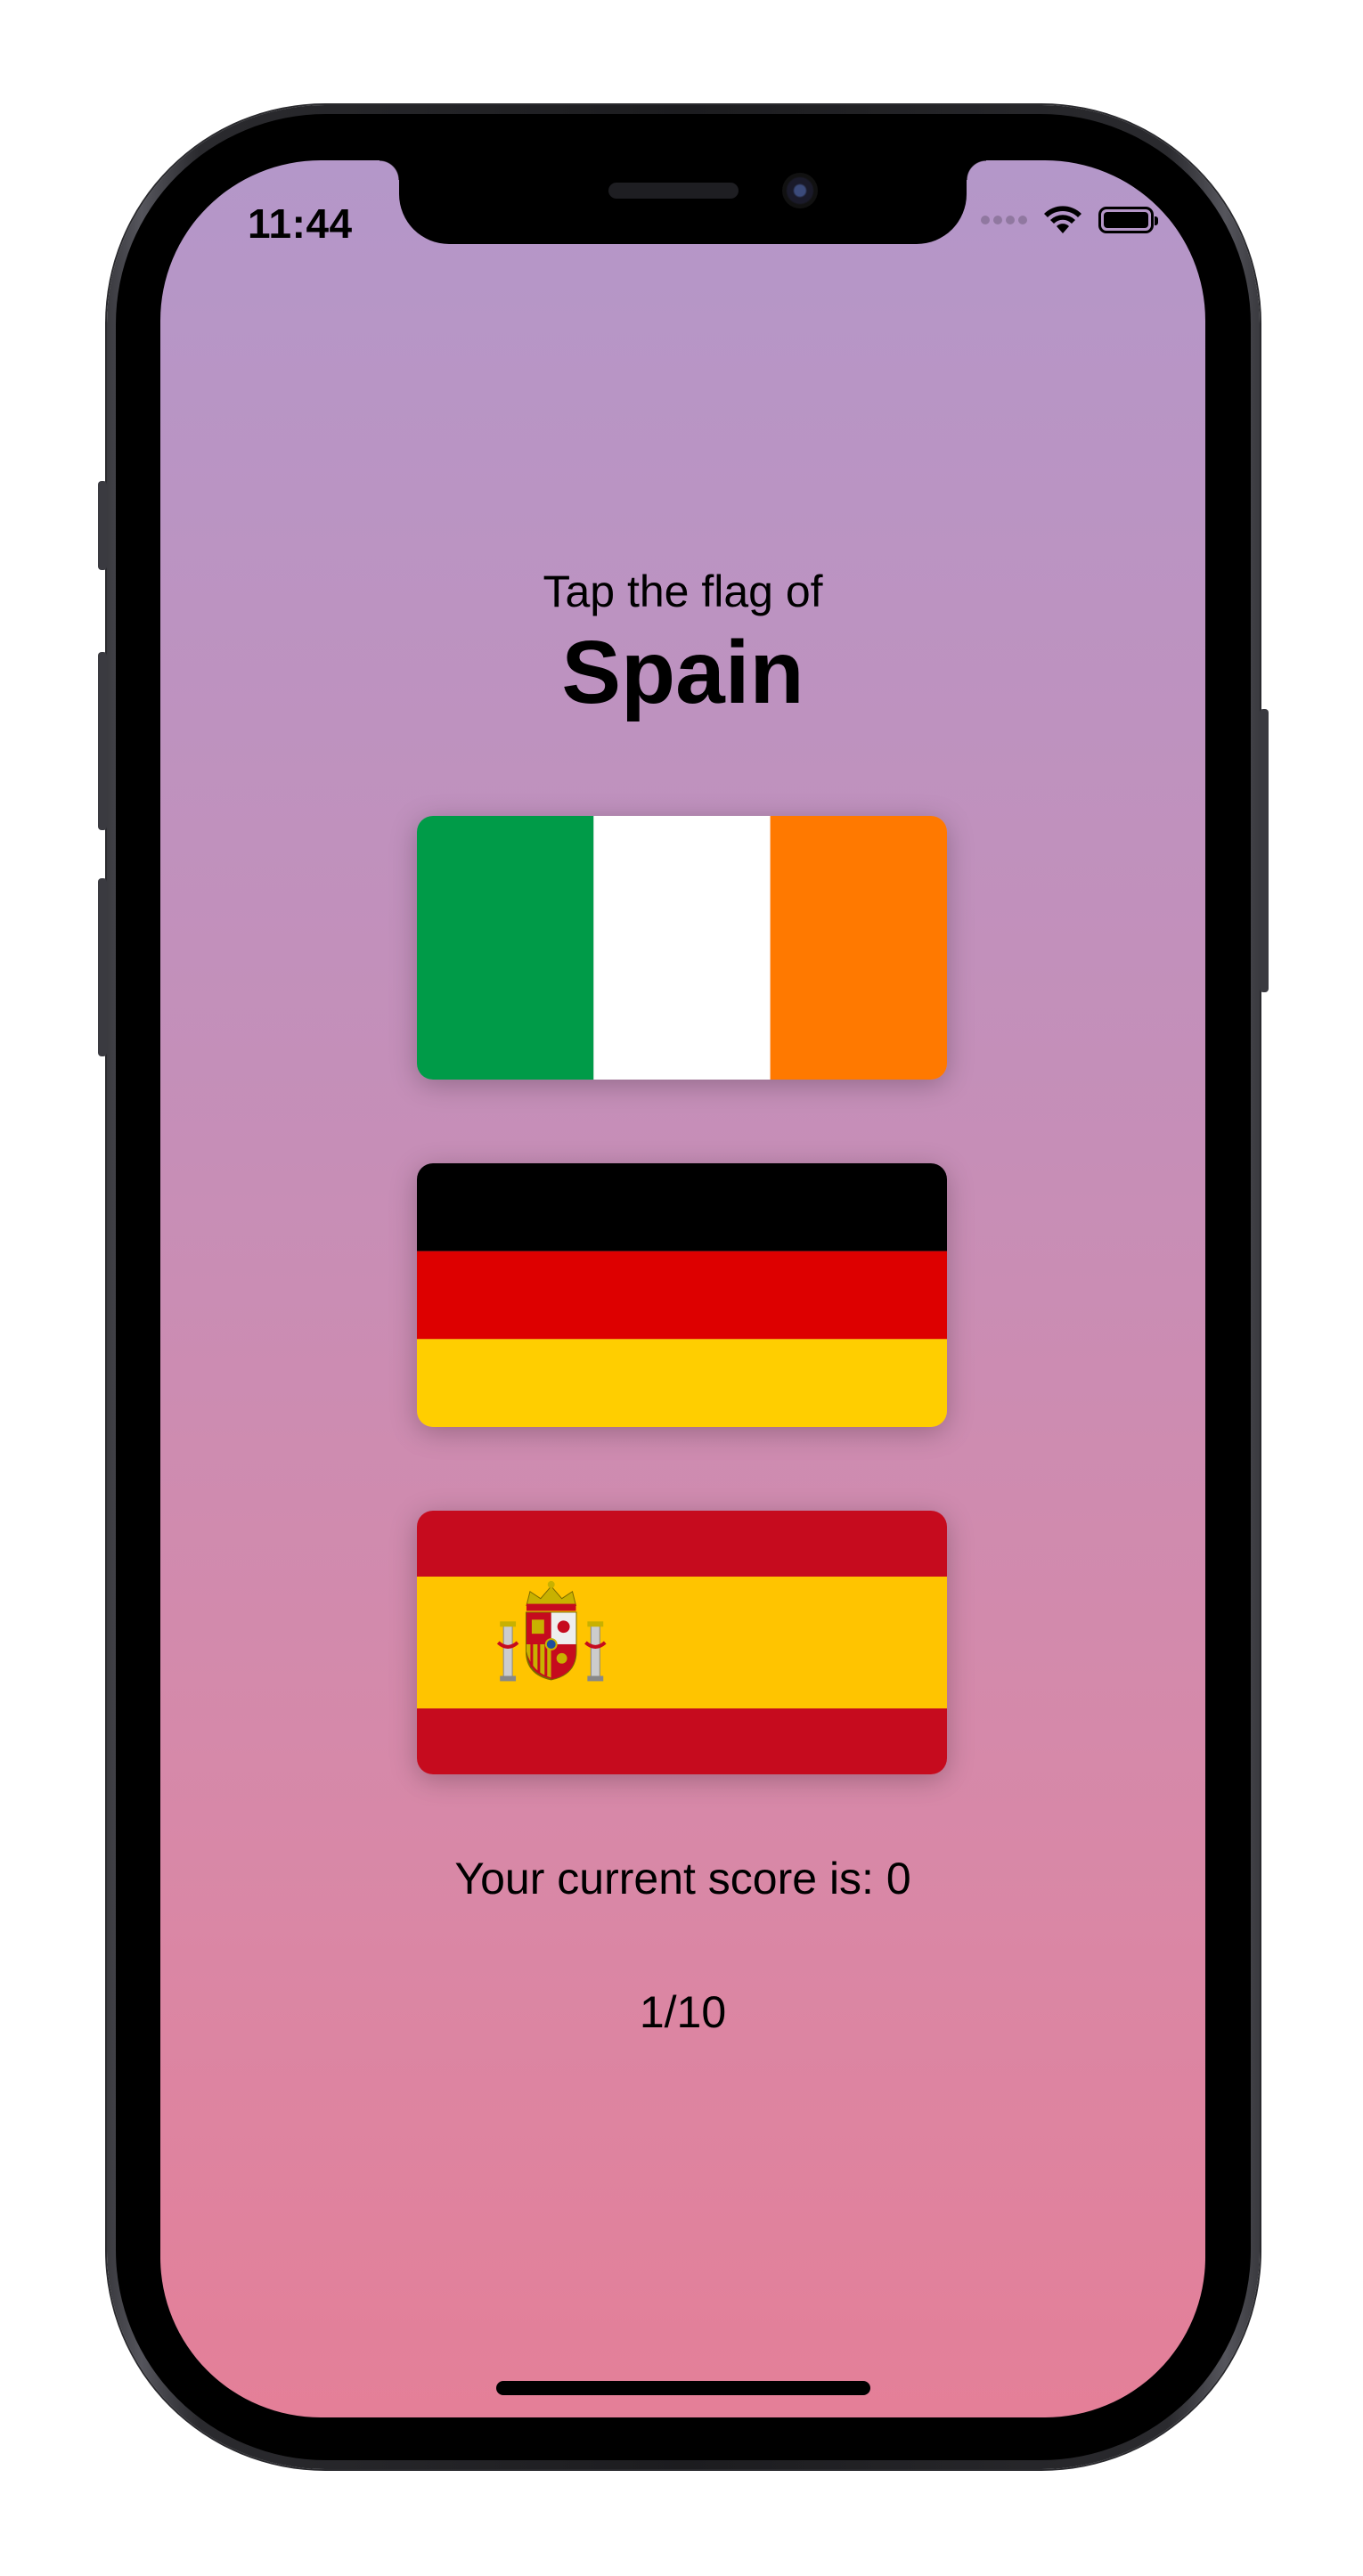 This screenshot has height=2576, width=1363. What do you see at coordinates (1004, 220) in the screenshot?
I see `cellular-signal-icon` at bounding box center [1004, 220].